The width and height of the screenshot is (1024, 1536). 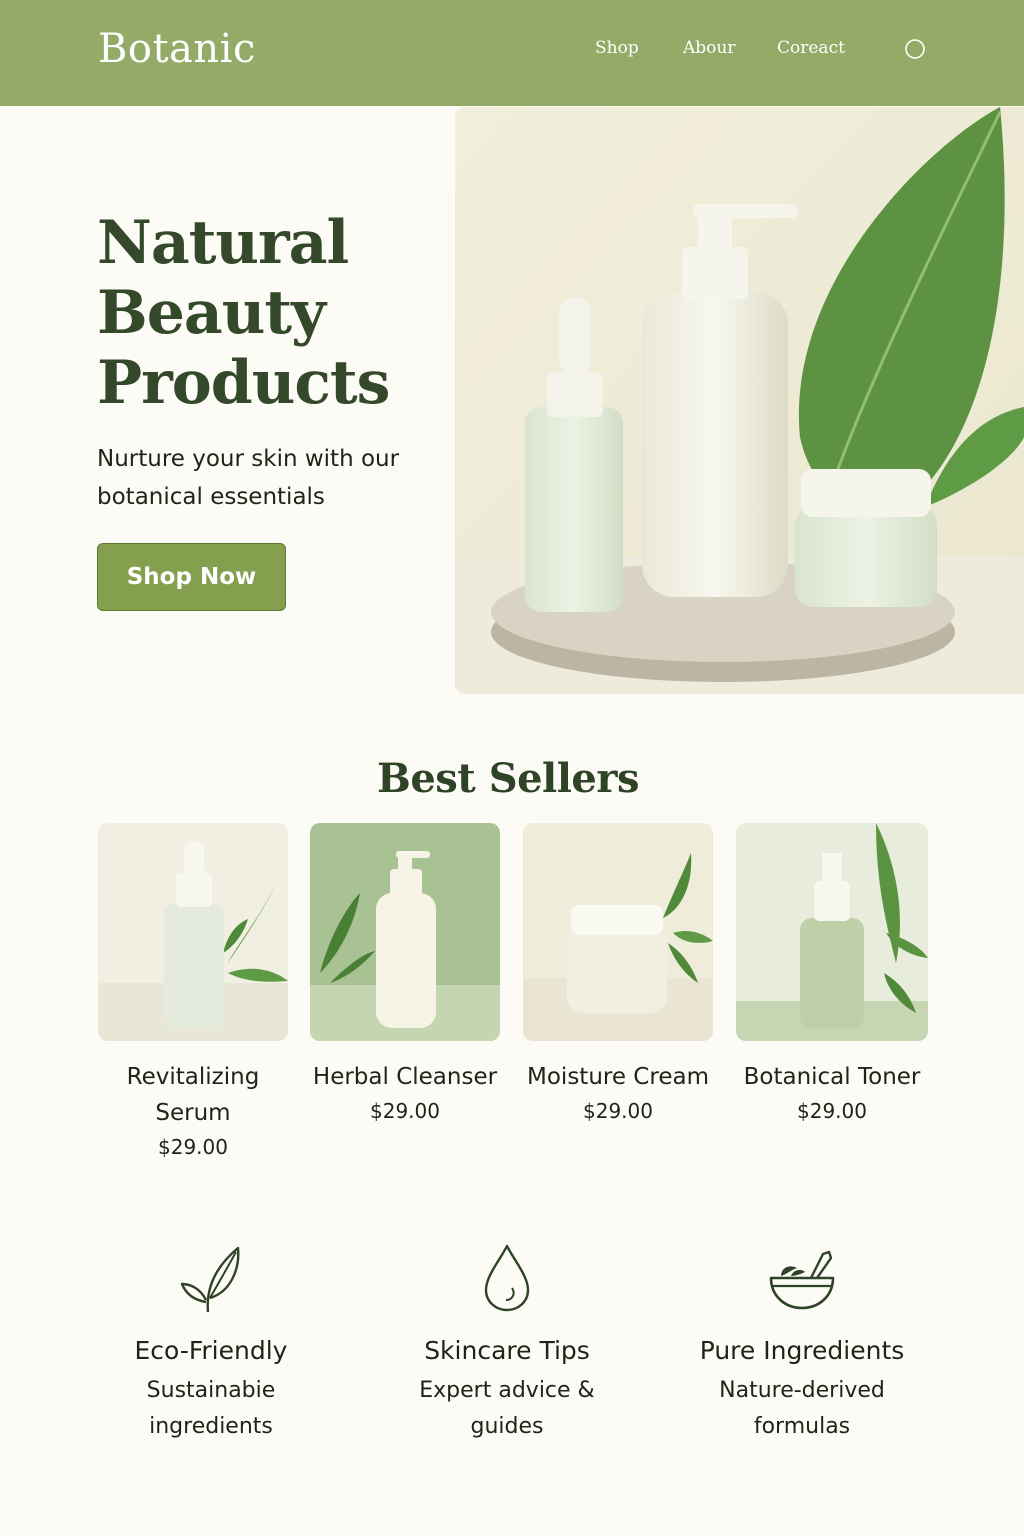 What do you see at coordinates (802, 1408) in the screenshot?
I see `feature-description: Nature-derived formulas` at bounding box center [802, 1408].